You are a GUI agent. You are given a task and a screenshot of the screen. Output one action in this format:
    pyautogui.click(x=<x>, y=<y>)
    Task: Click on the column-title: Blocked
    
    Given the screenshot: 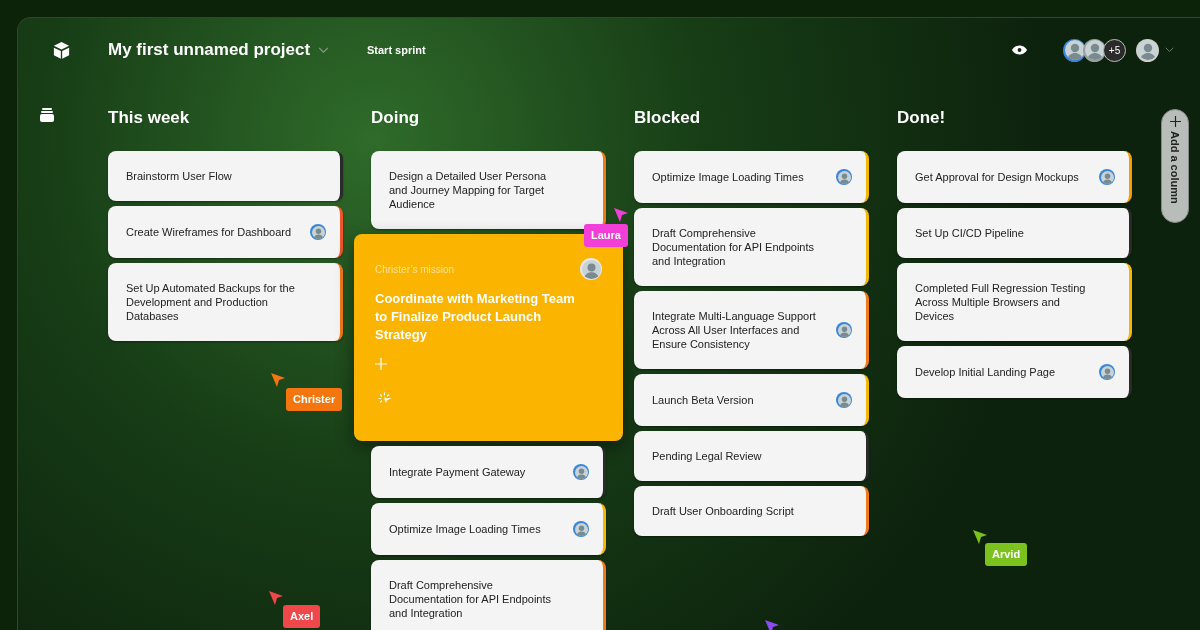 What is the action you would take?
    pyautogui.click(x=668, y=118)
    